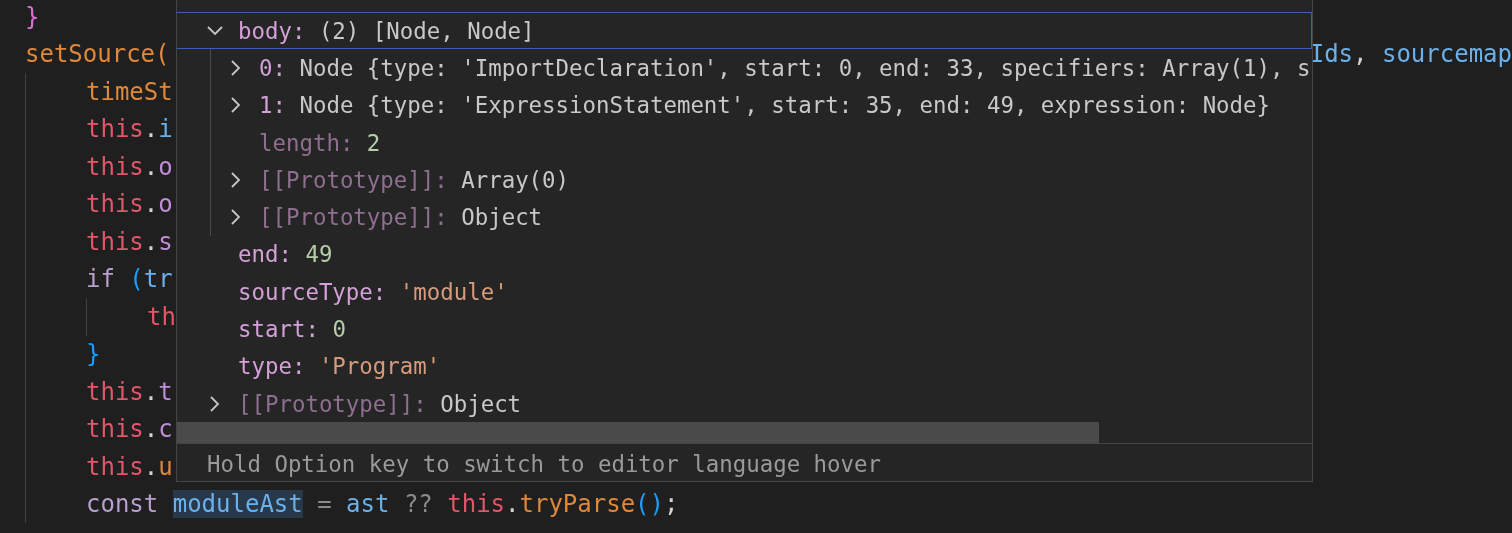 The width and height of the screenshot is (1512, 533). What do you see at coordinates (129, 279) in the screenshot?
I see `code-text: if (tr` at bounding box center [129, 279].